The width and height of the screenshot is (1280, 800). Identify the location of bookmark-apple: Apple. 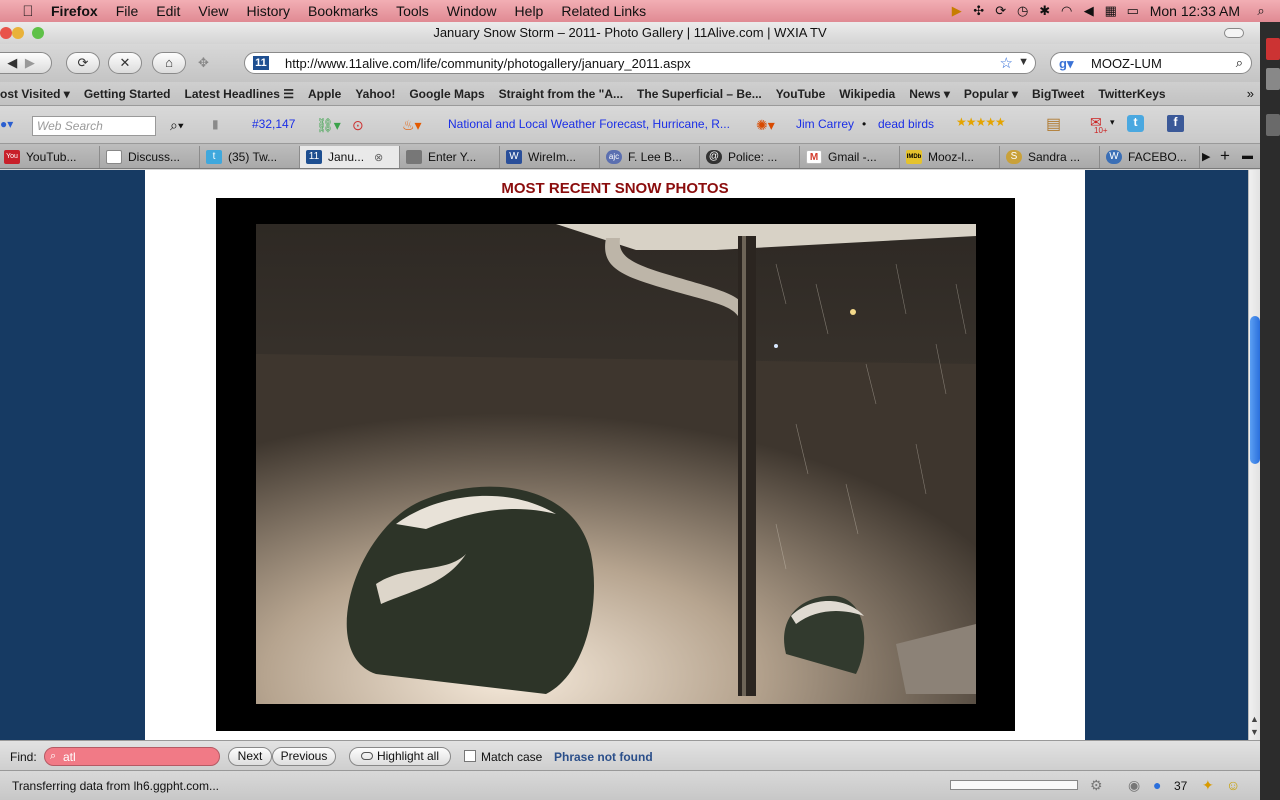
(324, 94).